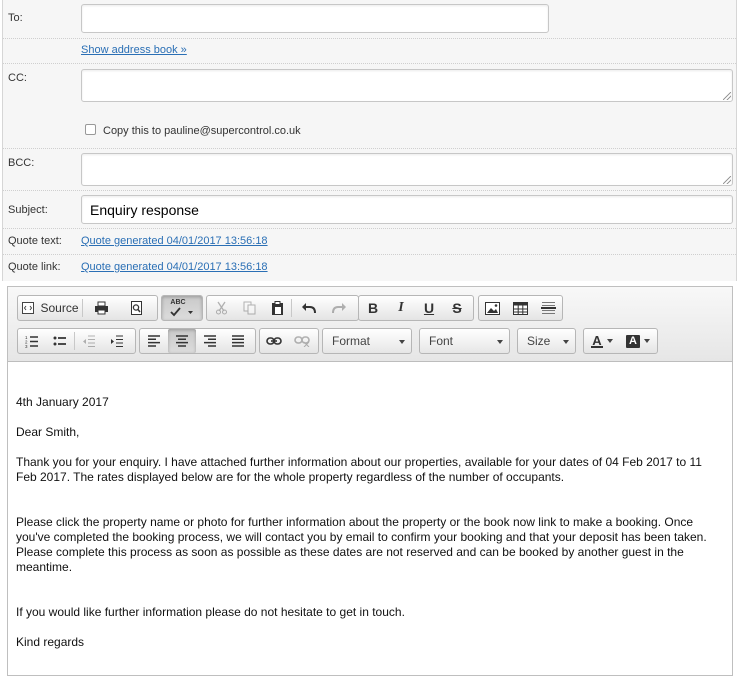  I want to click on align-center-button, so click(182, 341).